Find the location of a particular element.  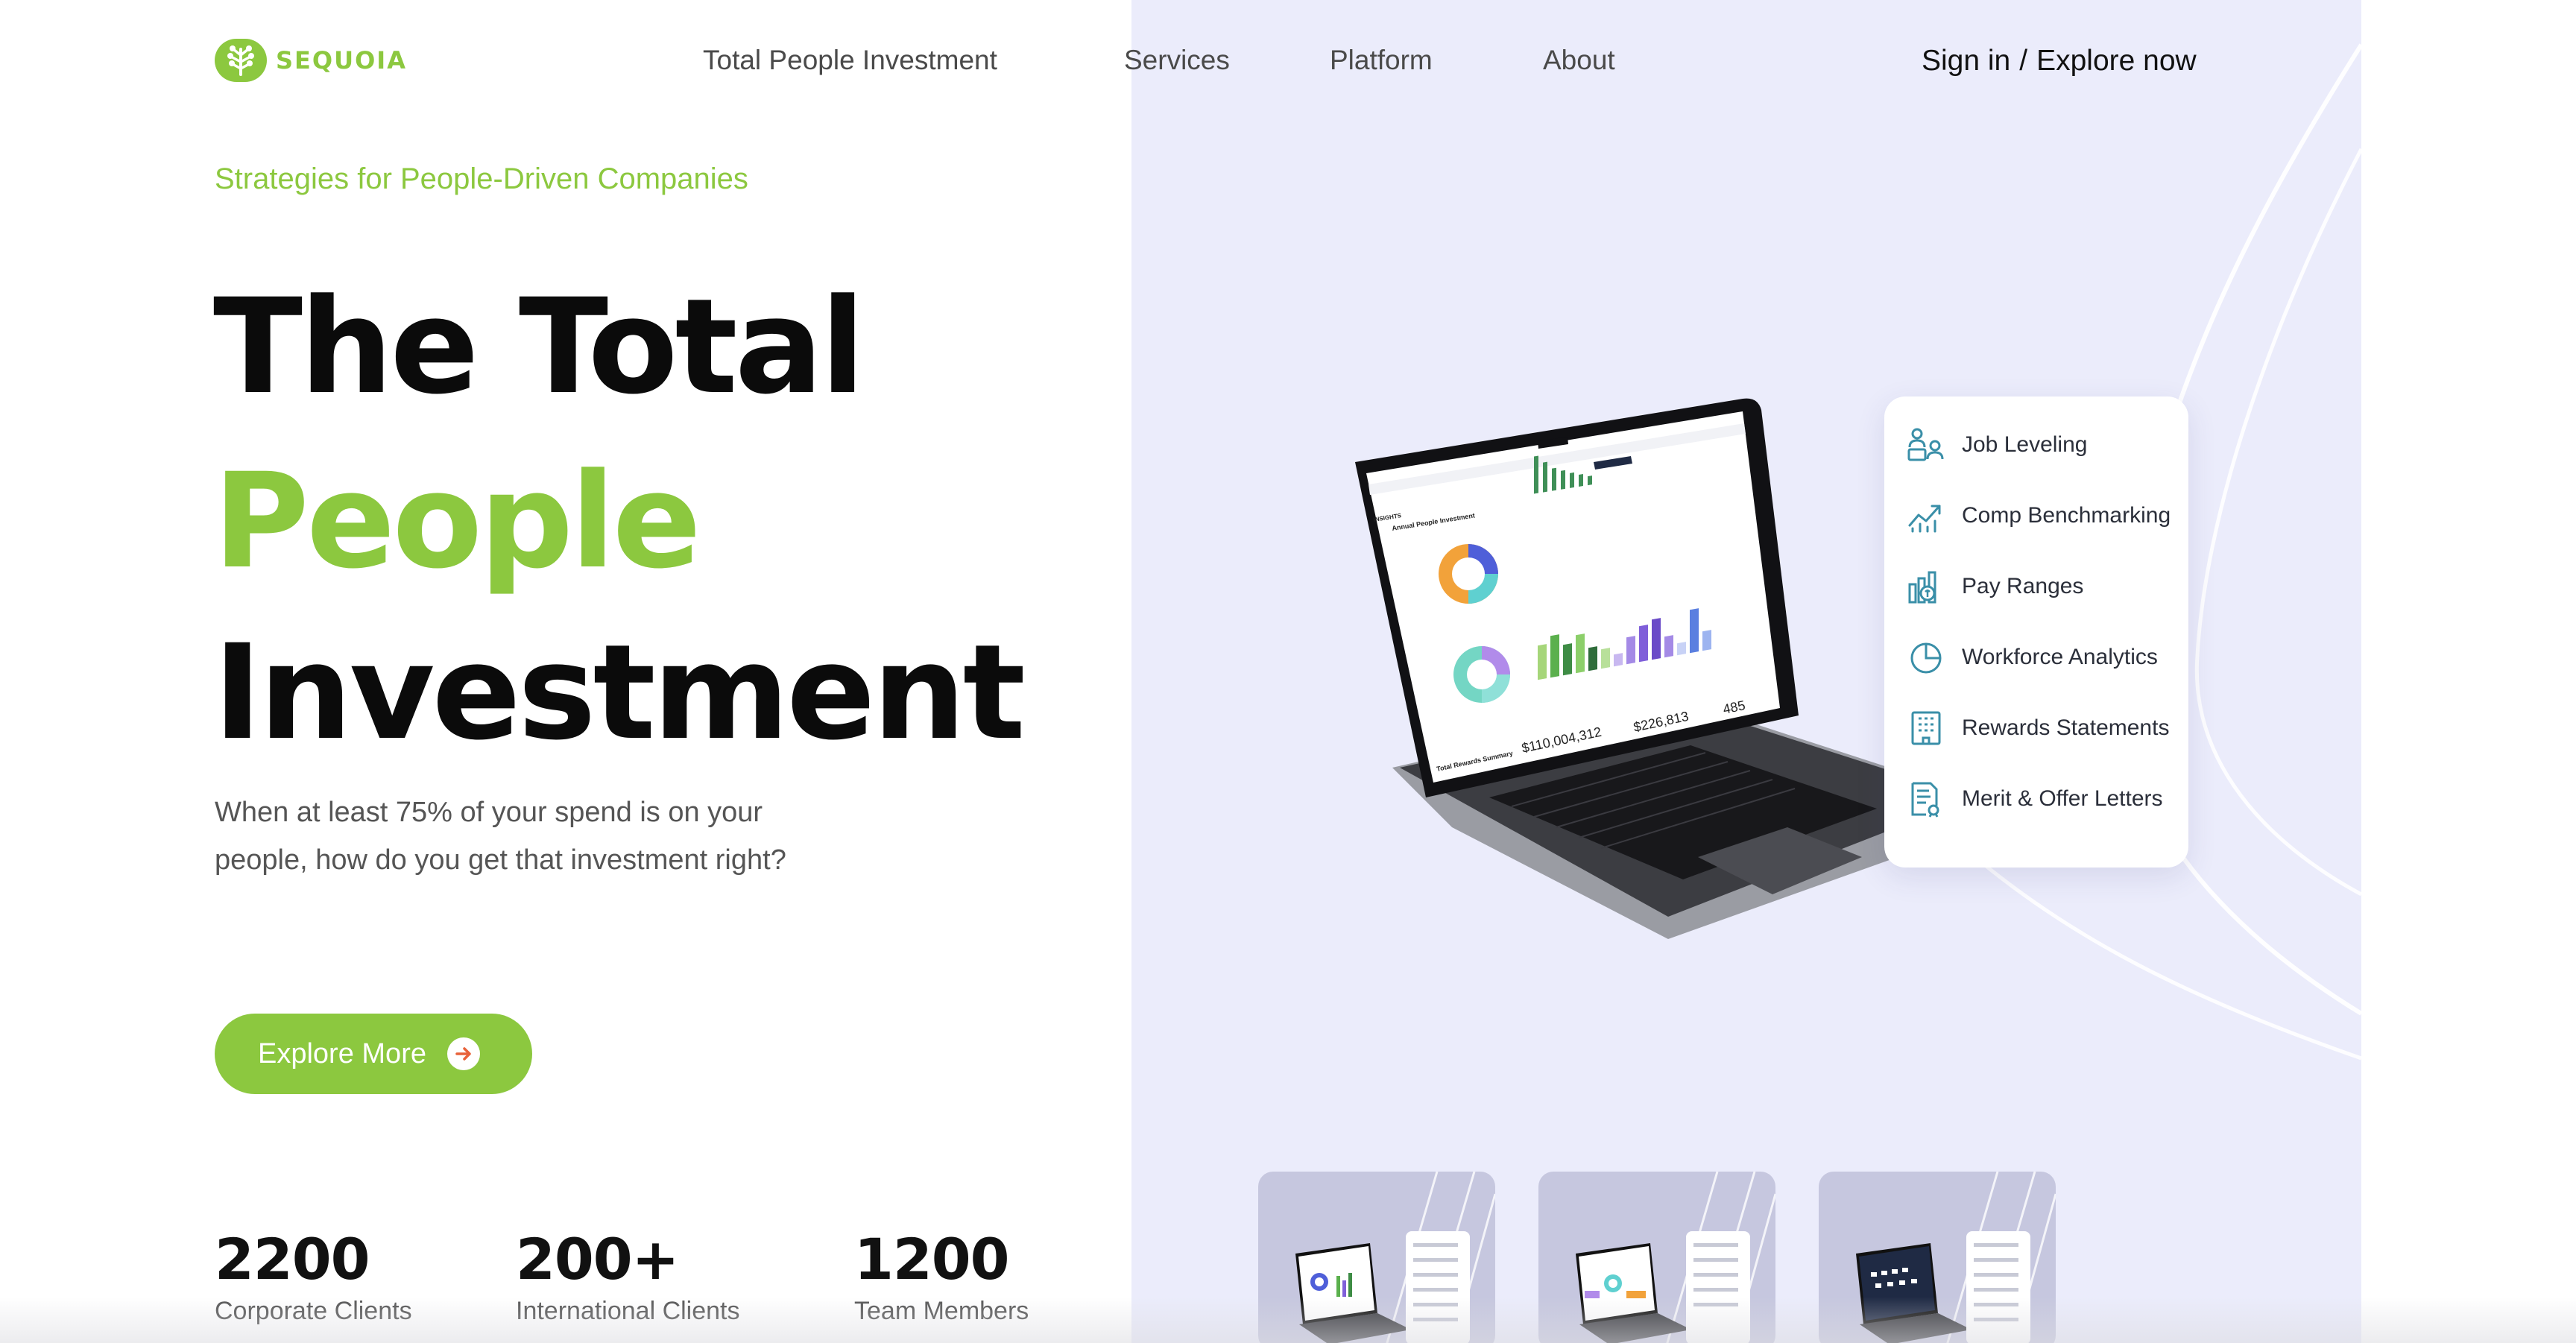

stat-international-clients: 200+ International Clients is located at coordinates (628, 1278).